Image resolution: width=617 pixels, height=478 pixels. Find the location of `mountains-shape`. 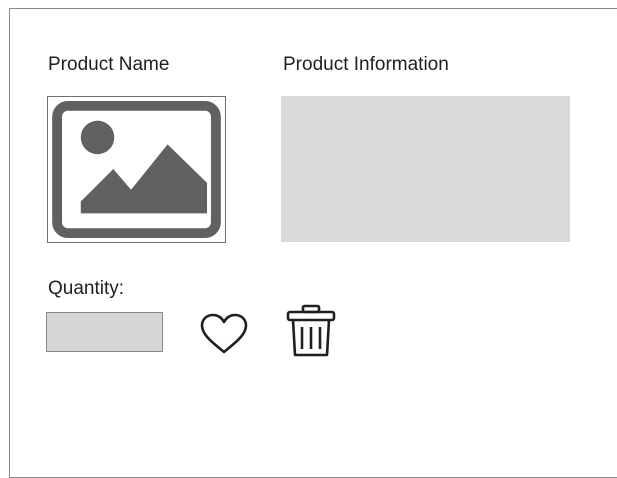

mountains-shape is located at coordinates (144, 179).